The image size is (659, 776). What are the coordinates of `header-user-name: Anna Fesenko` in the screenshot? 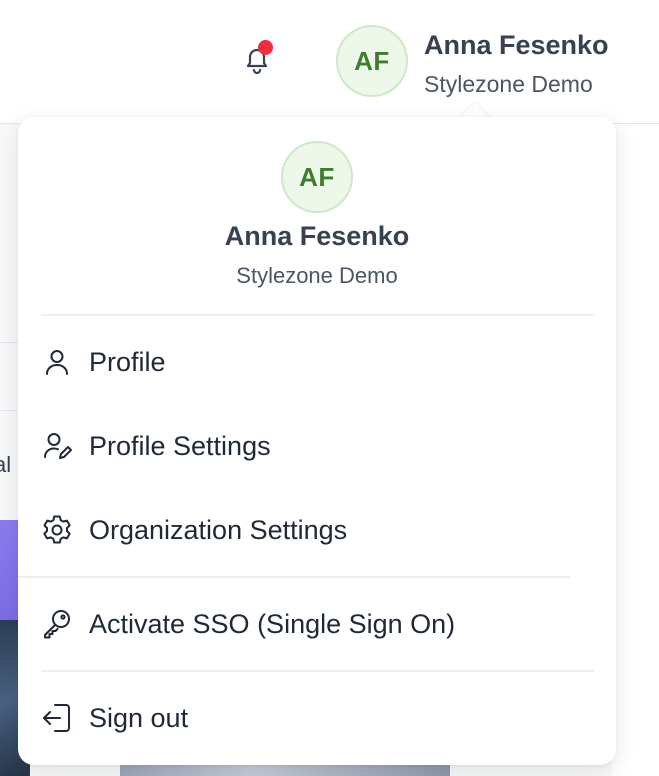 It's located at (516, 45).